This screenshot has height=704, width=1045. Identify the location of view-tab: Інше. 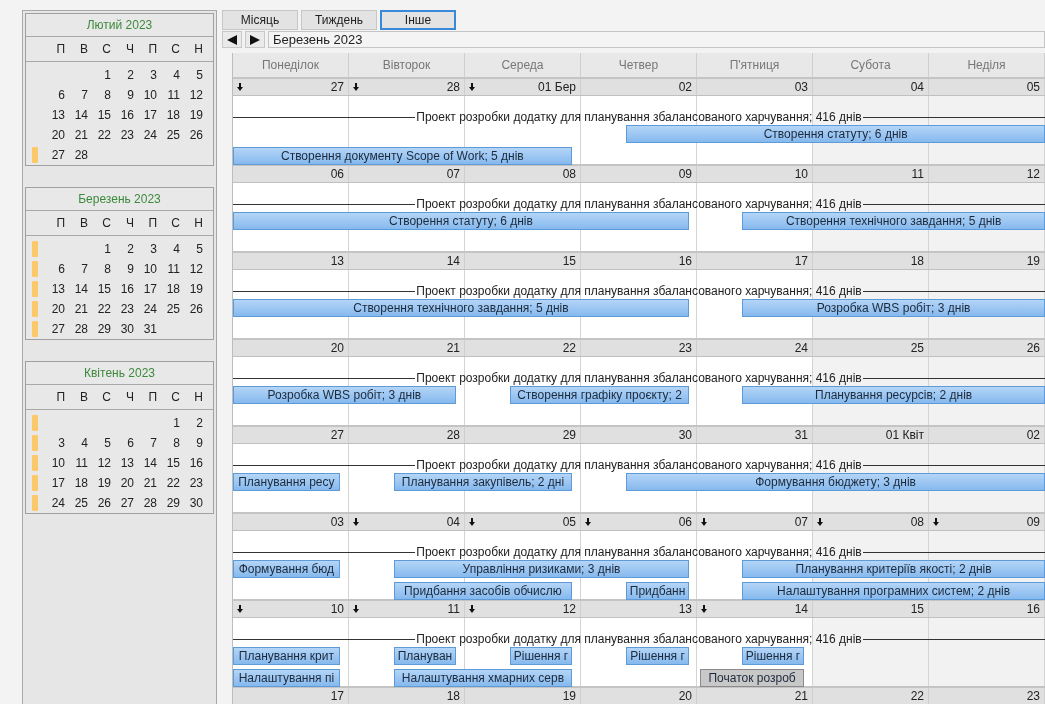
(418, 20).